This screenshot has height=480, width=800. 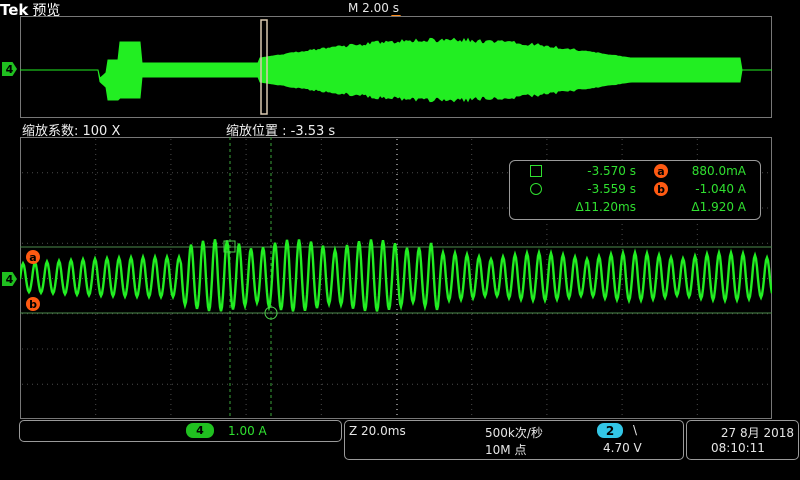 I want to click on channel-4-marker-zoom: 4, so click(x=9, y=279).